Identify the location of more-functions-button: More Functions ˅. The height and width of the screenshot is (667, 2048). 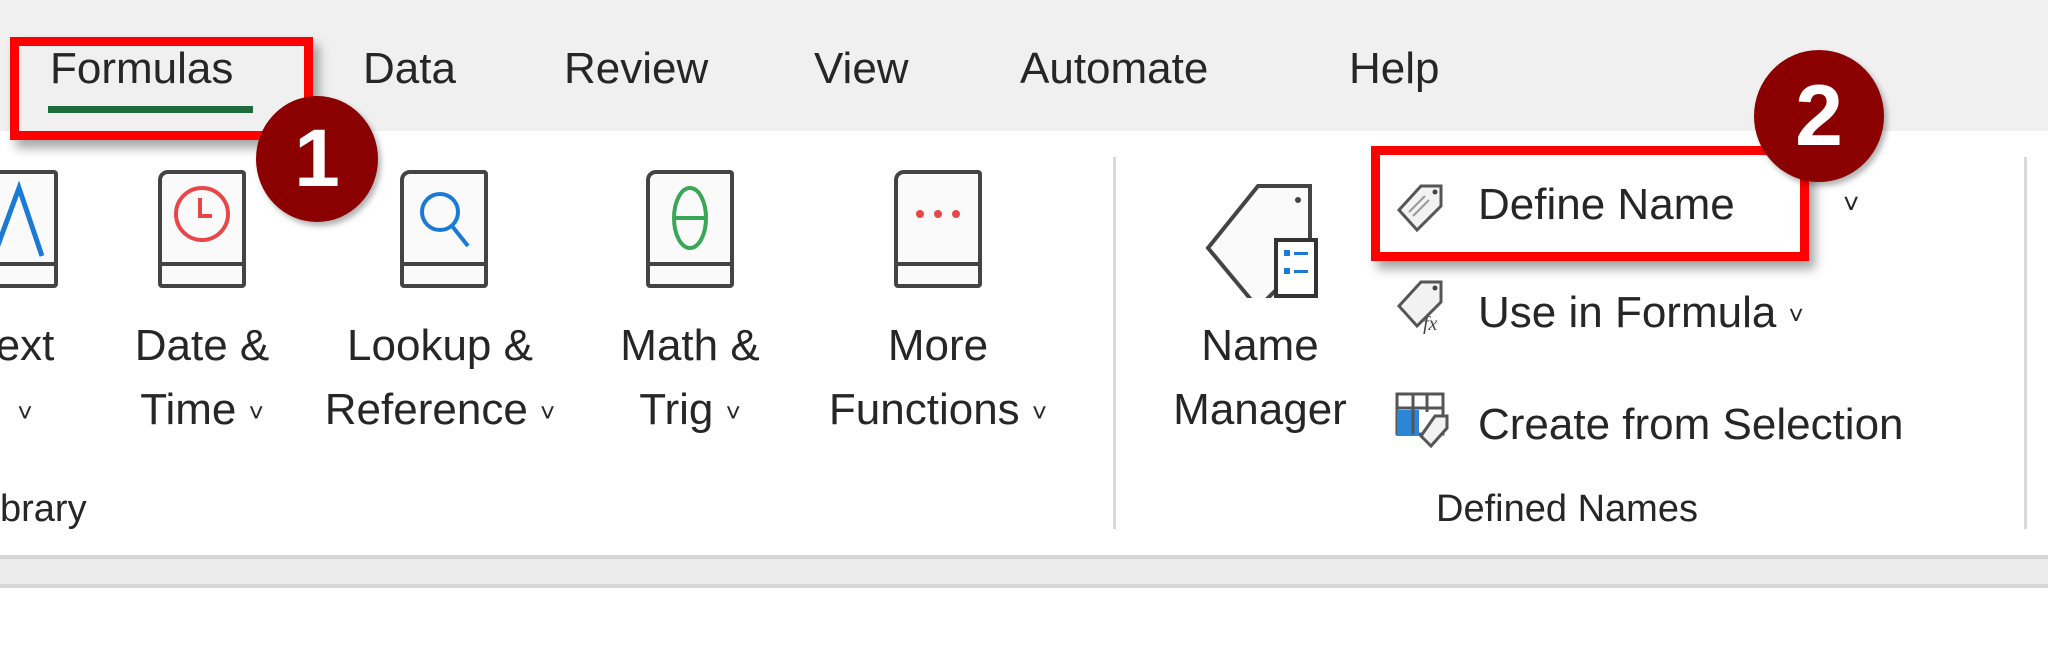
(938, 379).